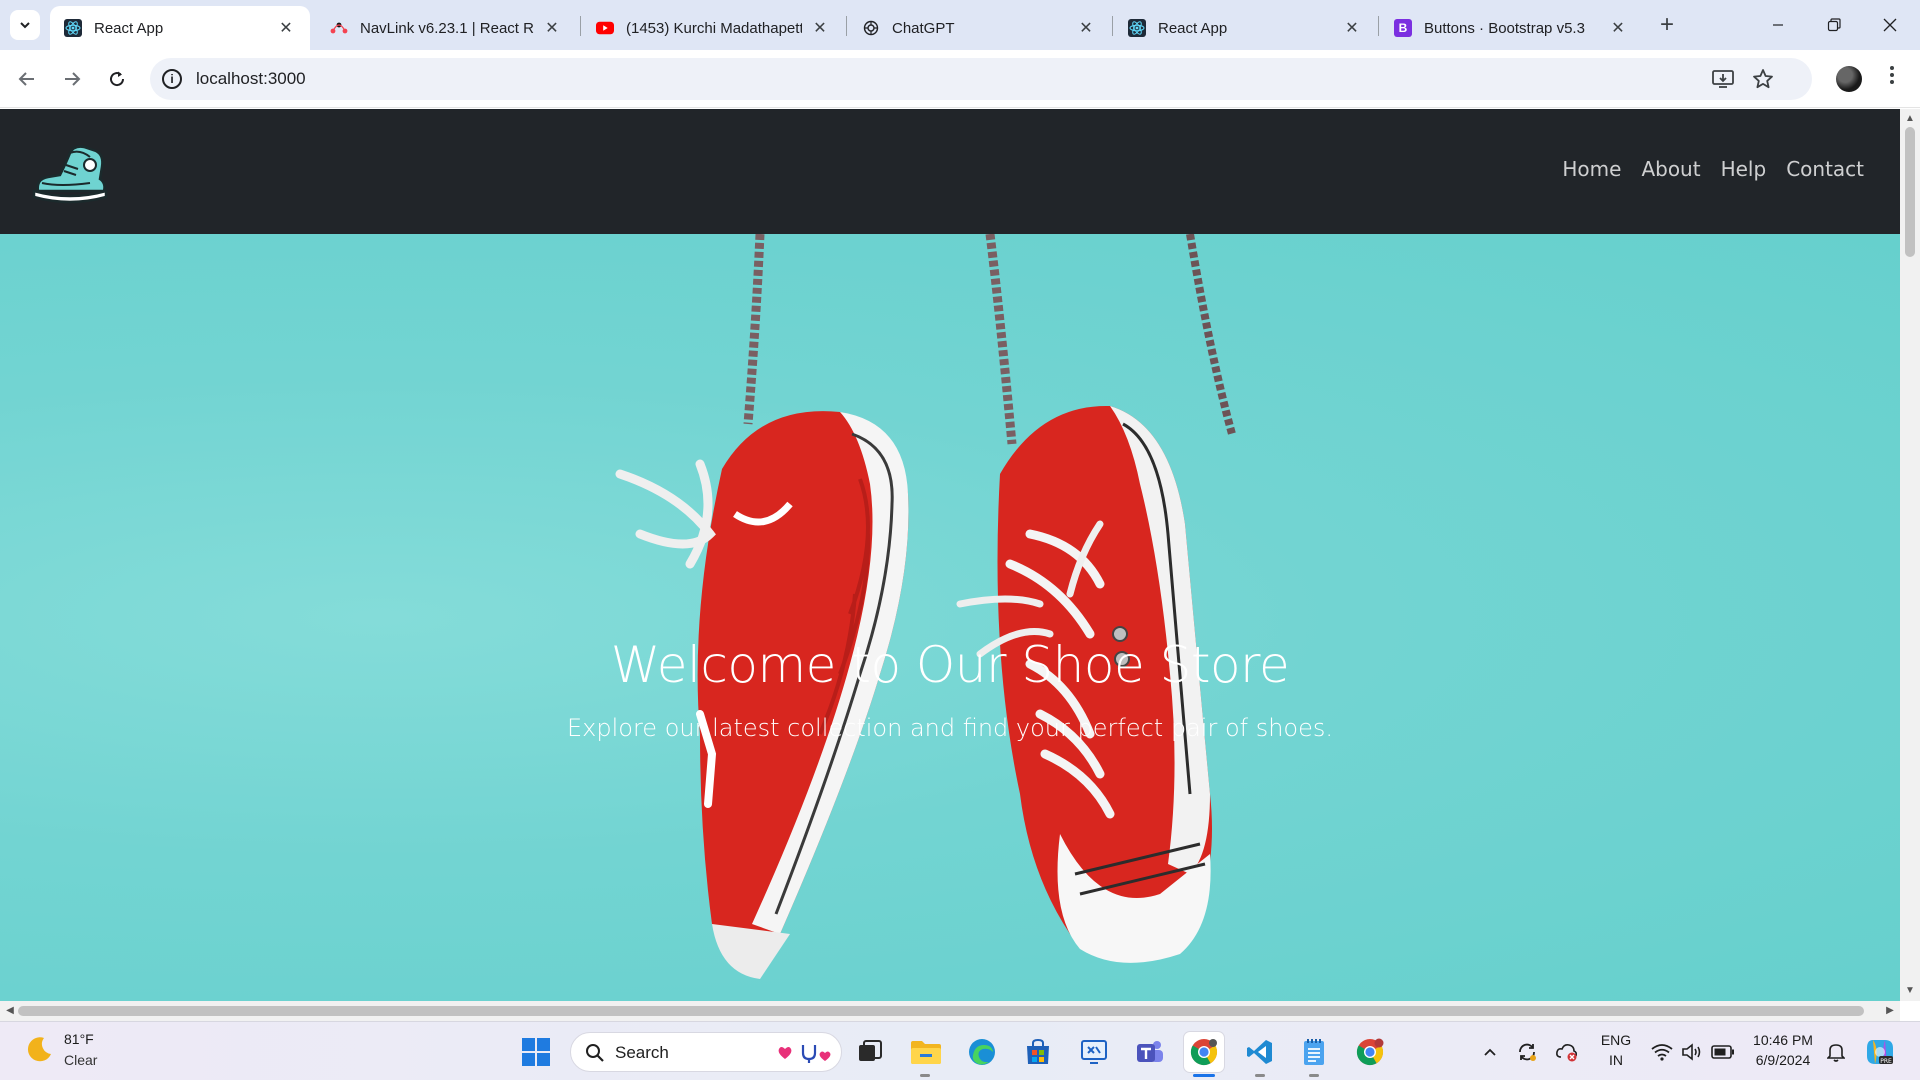 This screenshot has height=1080, width=1920. I want to click on language-region: IN, so click(1616, 1060).